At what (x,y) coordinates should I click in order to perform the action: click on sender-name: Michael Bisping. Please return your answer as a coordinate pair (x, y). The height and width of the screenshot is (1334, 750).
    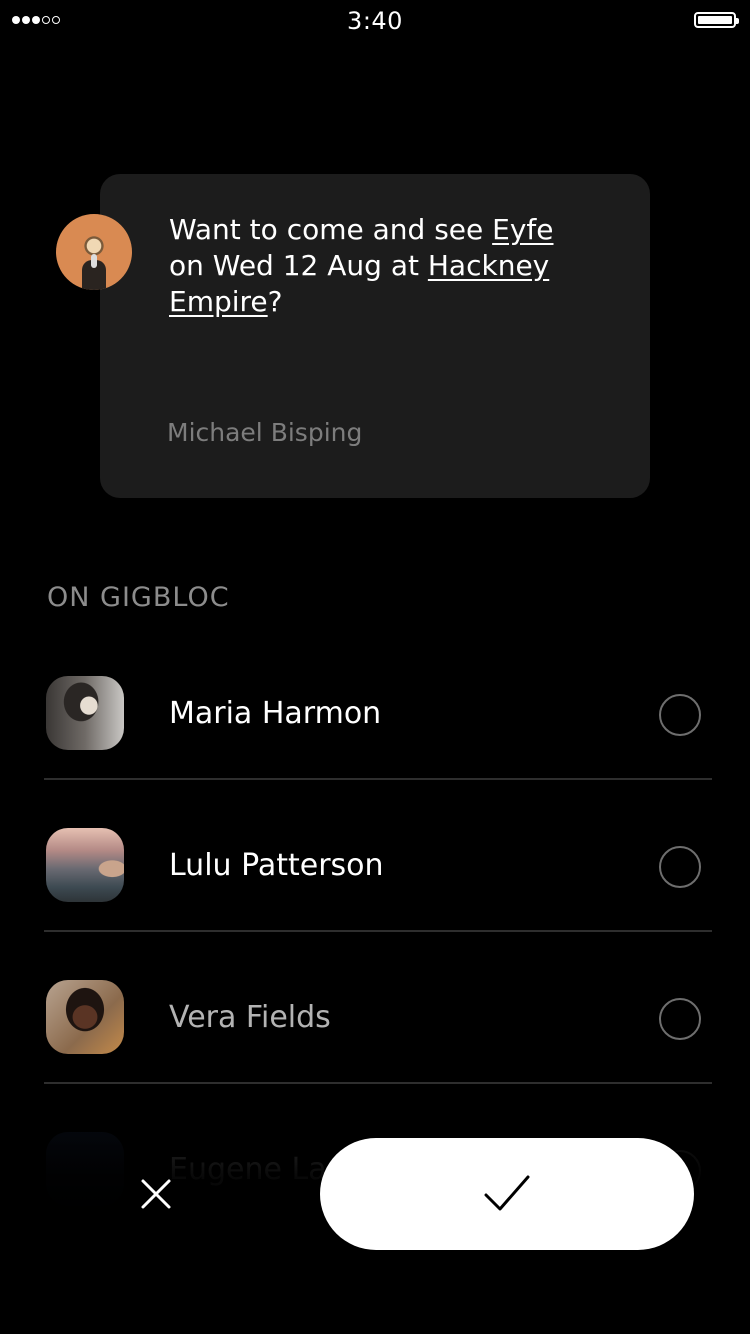
    Looking at the image, I should click on (265, 432).